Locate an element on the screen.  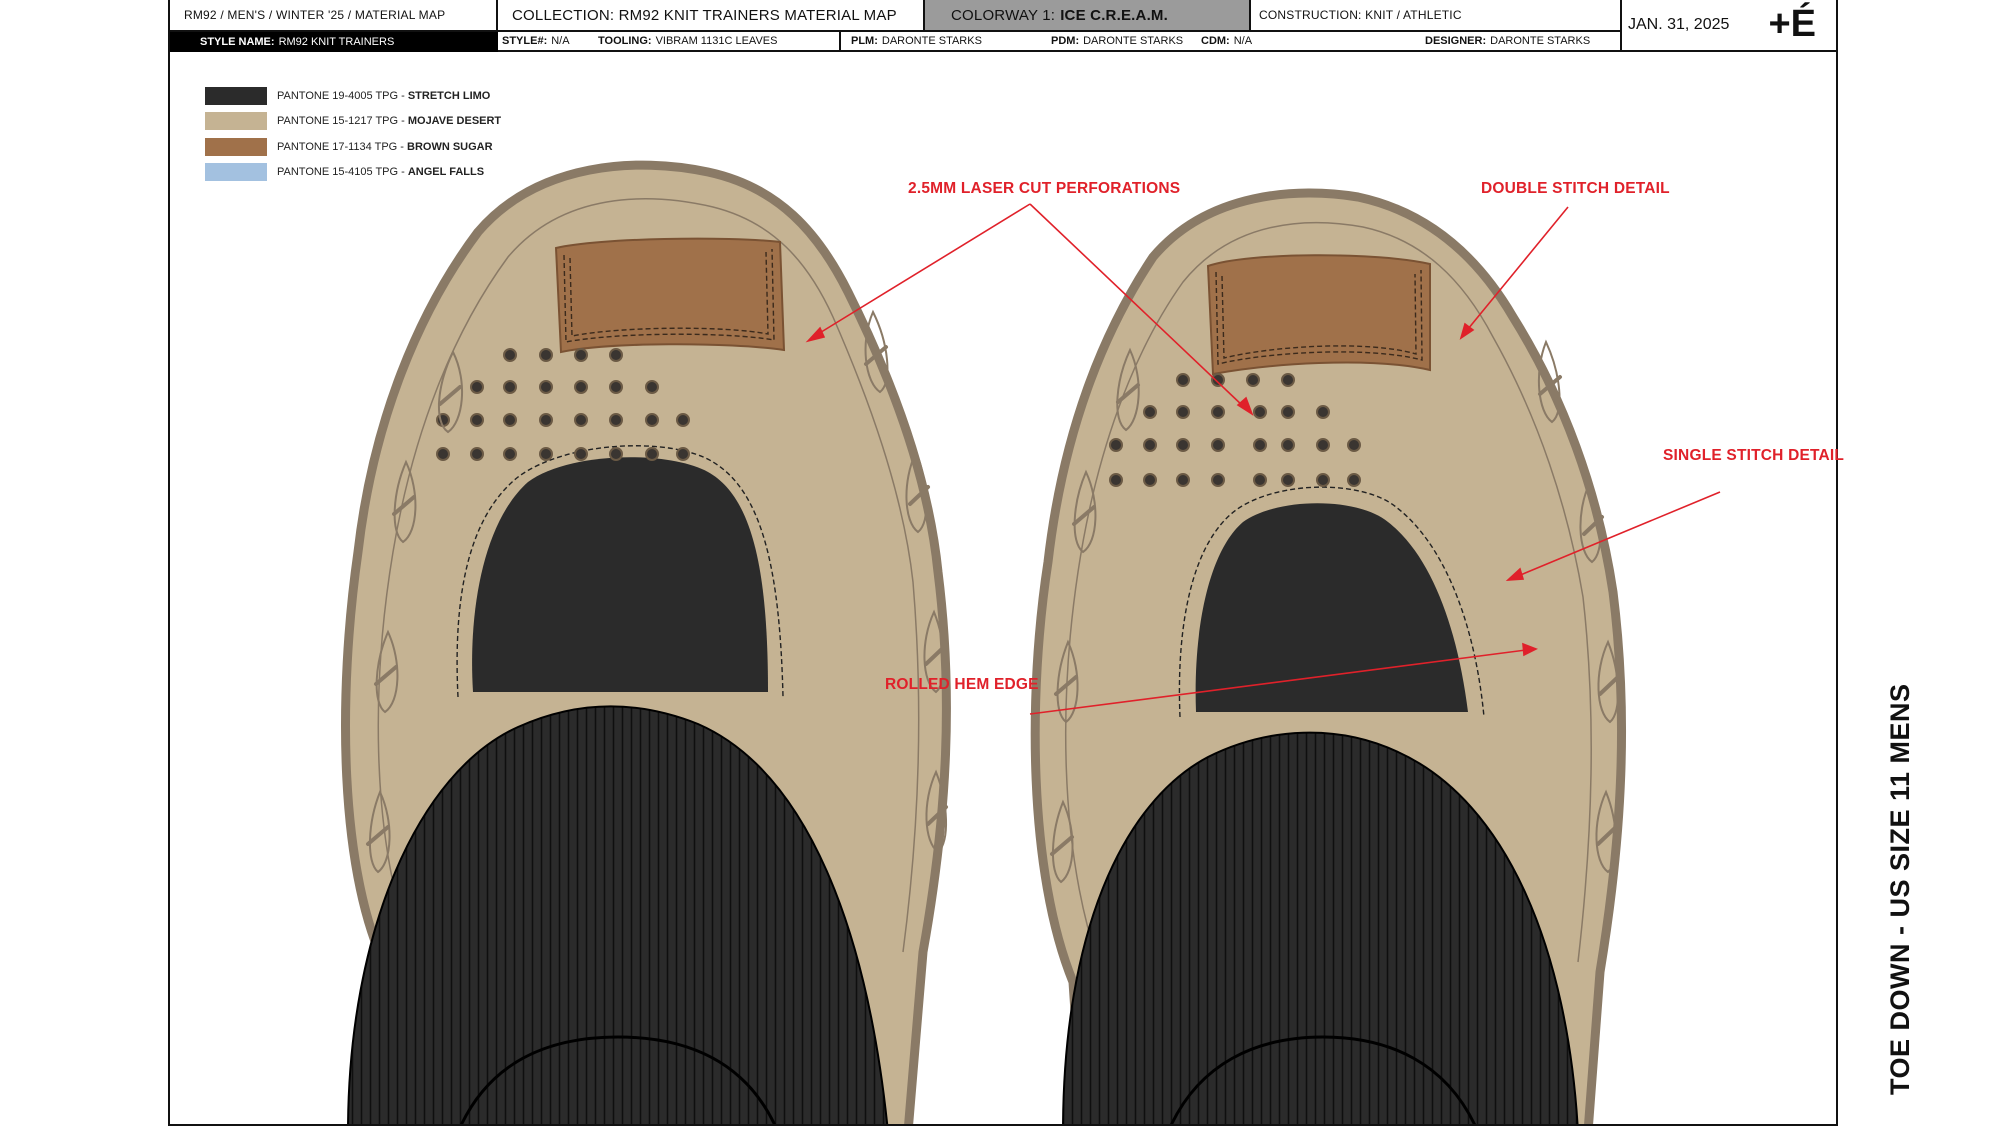
style-name-cell: STYLE NAME: RM92 KNIT TRAINERS is located at coordinates (334, 42).